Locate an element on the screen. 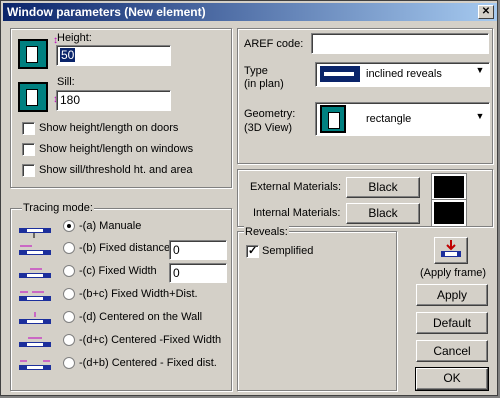 The image size is (500, 398). fixed-width-input: 0 is located at coordinates (198, 273).